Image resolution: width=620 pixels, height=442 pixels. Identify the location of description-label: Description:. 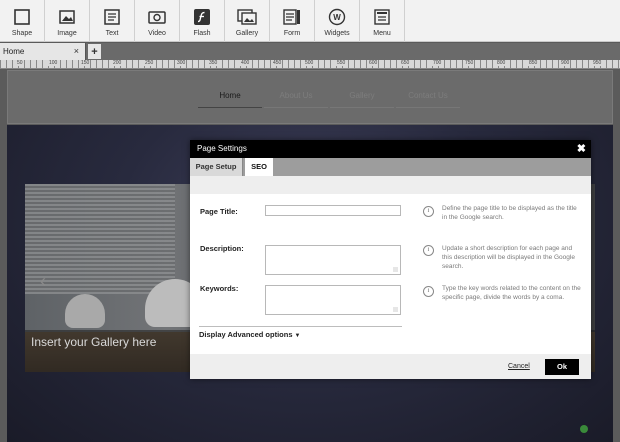
(222, 248).